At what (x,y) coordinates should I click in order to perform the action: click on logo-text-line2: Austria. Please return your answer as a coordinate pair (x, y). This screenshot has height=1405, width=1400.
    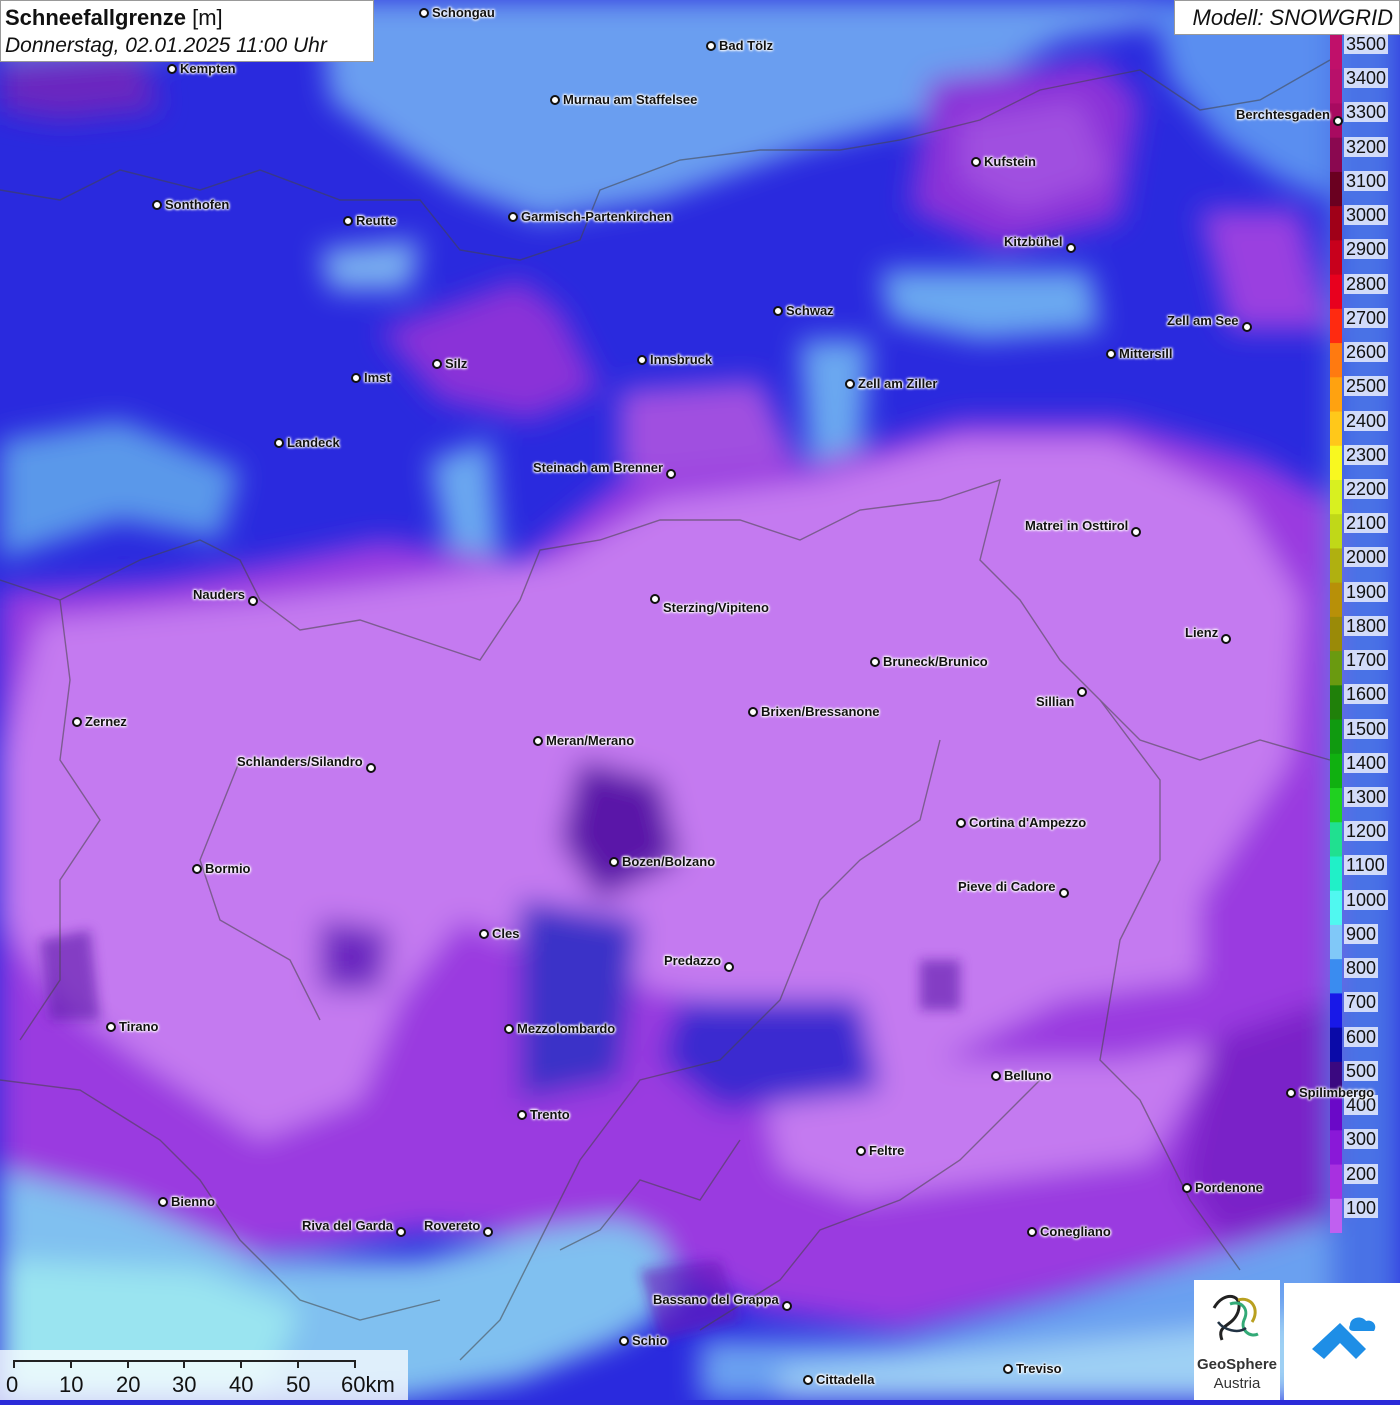
    Looking at the image, I should click on (1237, 1383).